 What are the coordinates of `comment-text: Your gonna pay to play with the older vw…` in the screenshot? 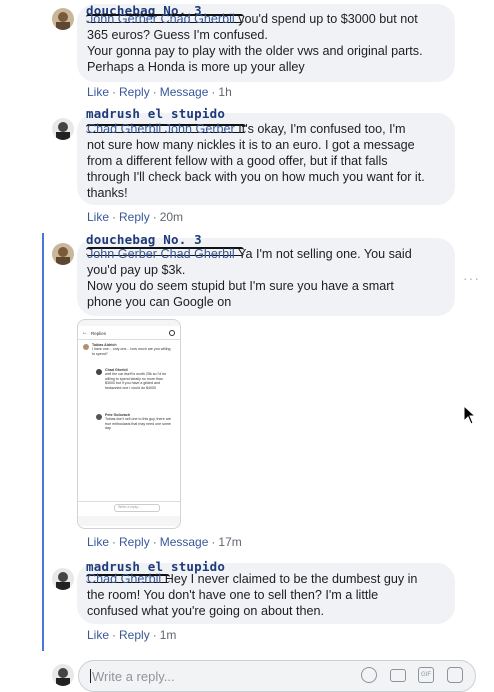 It's located at (255, 51).